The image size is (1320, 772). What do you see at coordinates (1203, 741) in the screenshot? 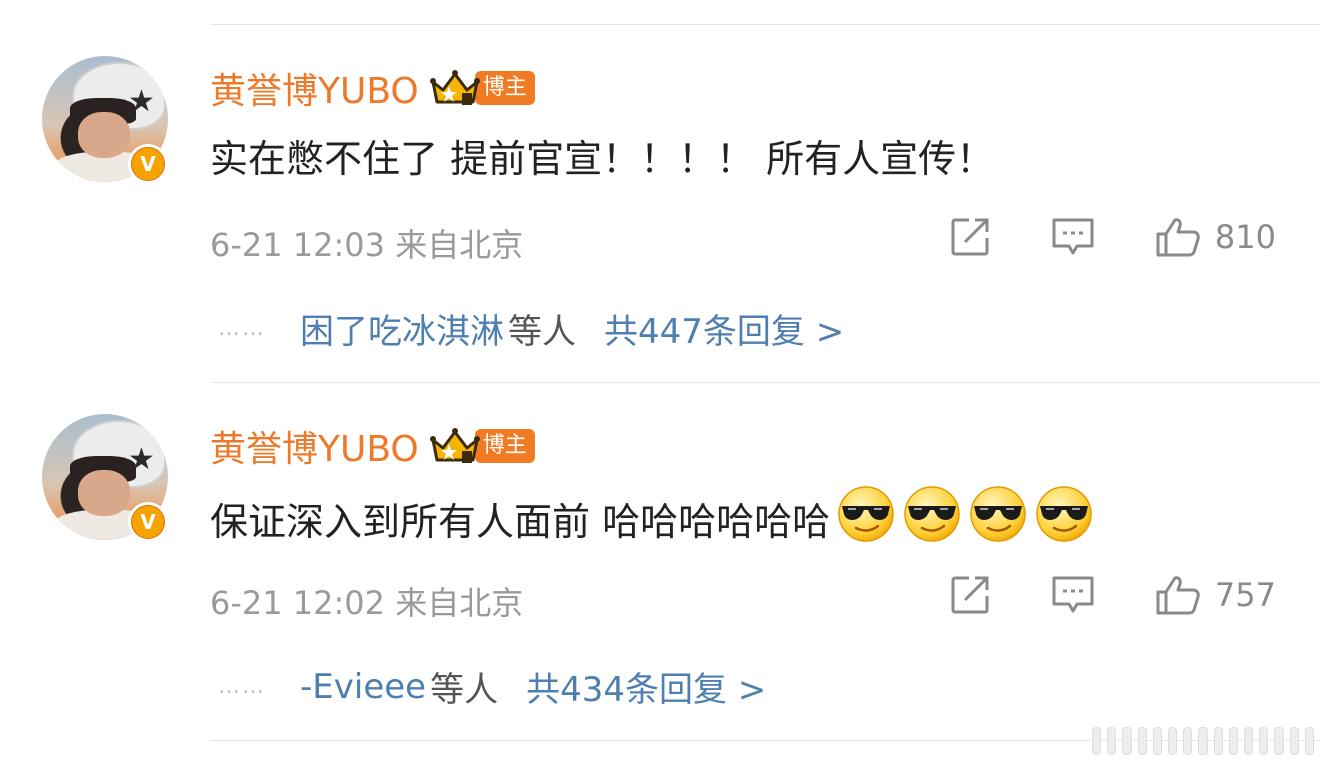
I see `watermark-strip` at bounding box center [1203, 741].